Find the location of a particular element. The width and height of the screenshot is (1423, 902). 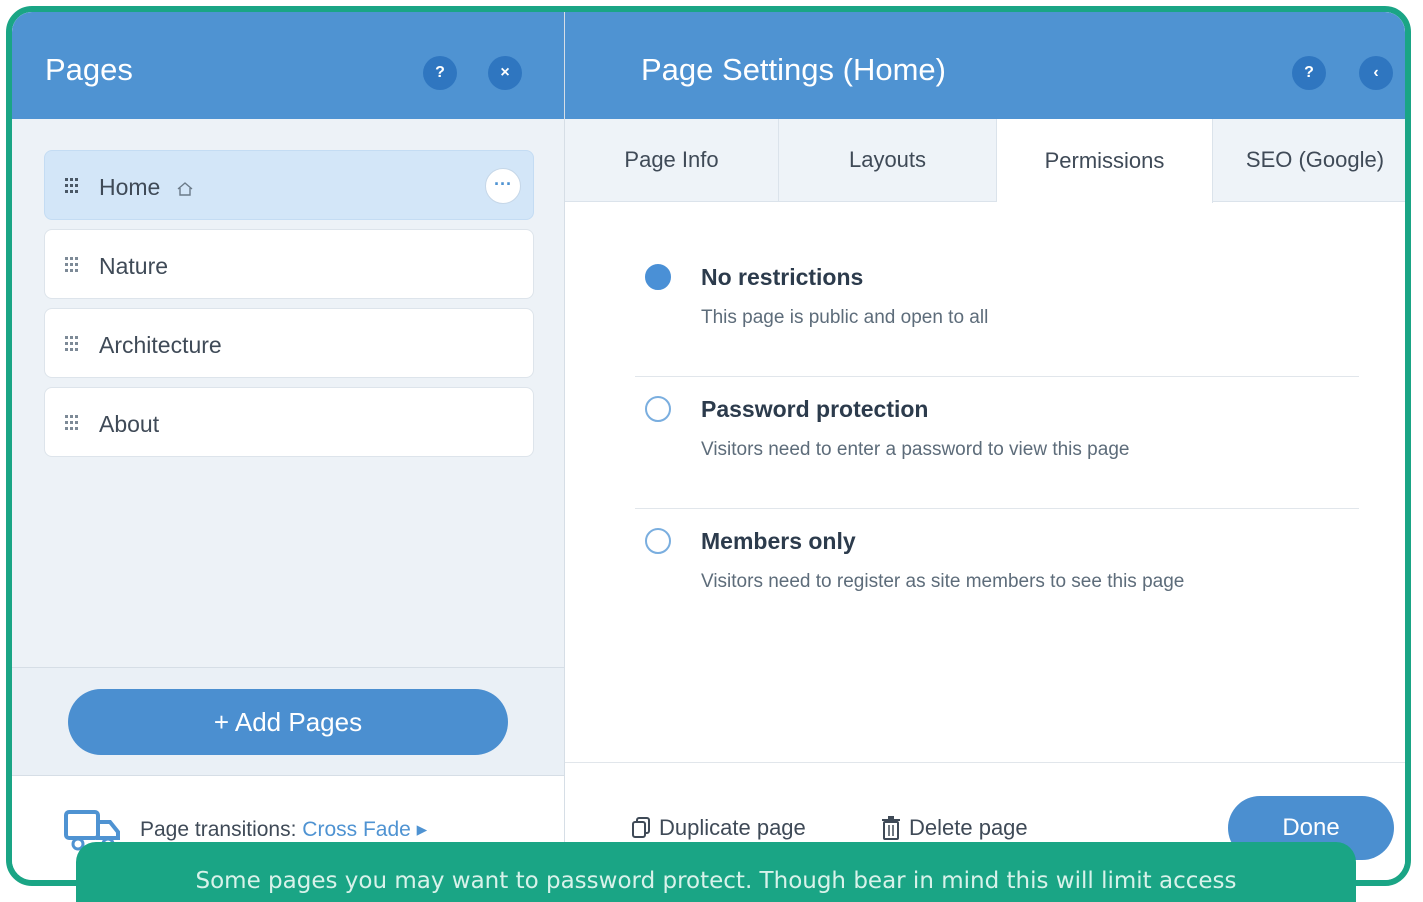

settings-help-button: ? is located at coordinates (1309, 73).